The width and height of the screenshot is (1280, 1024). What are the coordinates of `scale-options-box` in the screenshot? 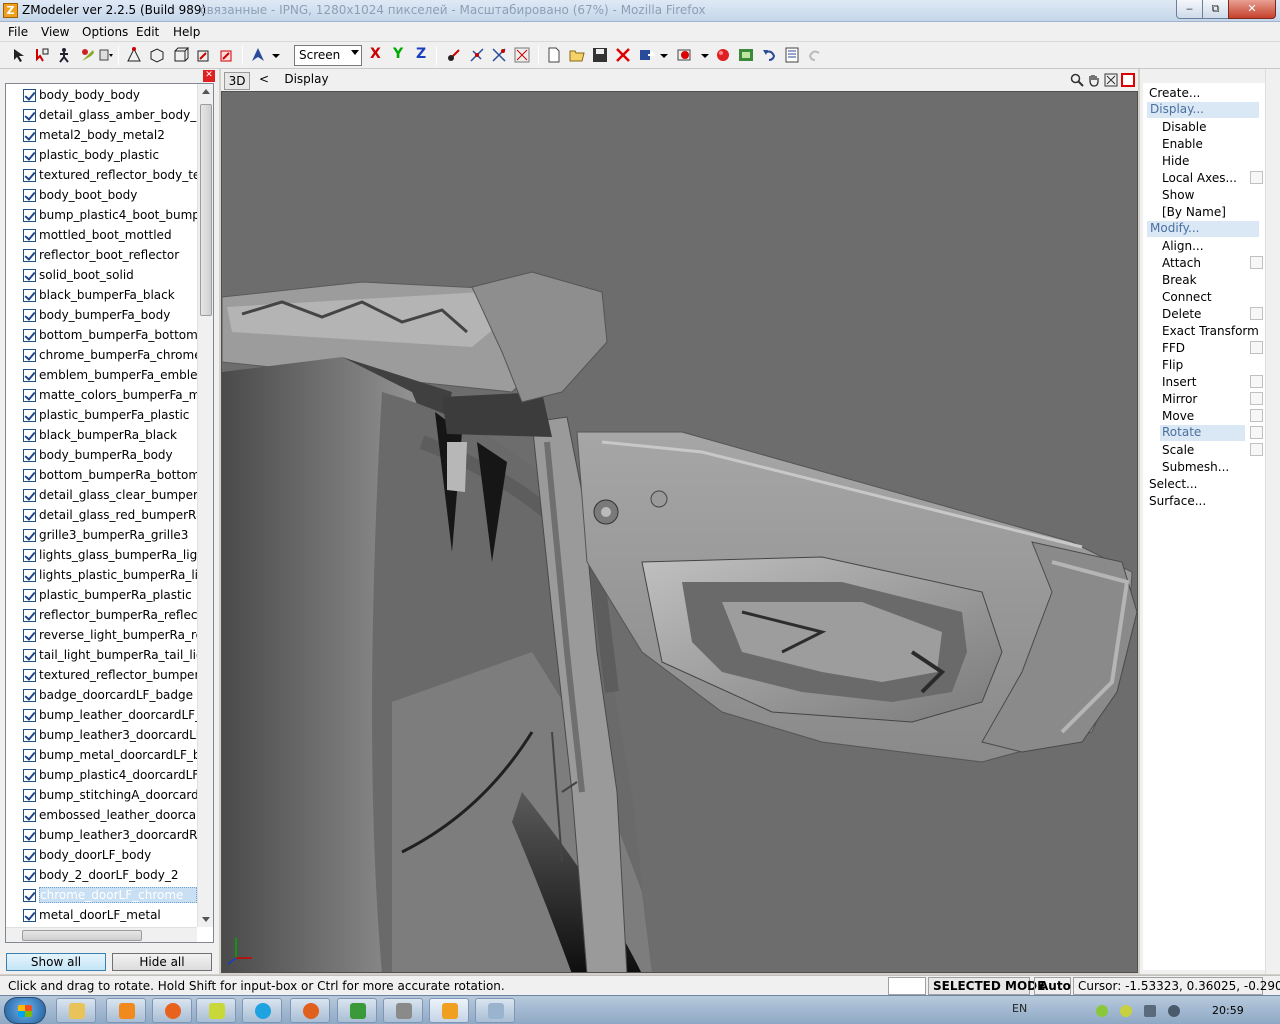 It's located at (1256, 449).